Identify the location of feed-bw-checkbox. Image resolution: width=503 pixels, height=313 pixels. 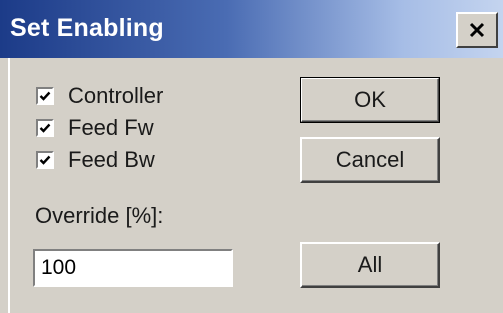
(45, 160).